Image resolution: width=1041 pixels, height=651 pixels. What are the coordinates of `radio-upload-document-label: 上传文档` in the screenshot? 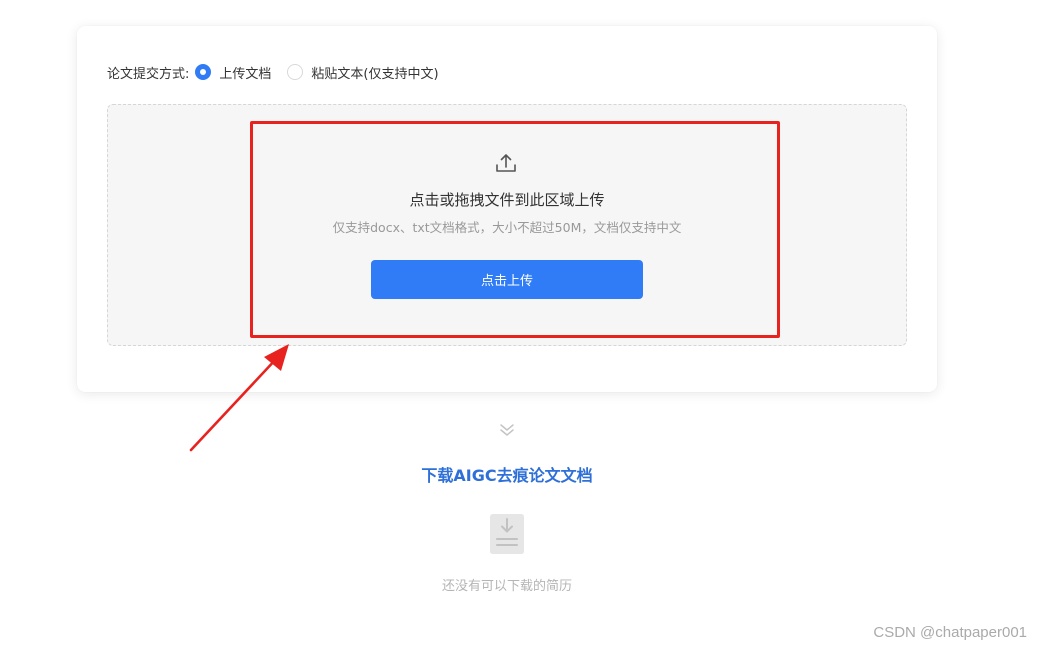 It's located at (245, 74).